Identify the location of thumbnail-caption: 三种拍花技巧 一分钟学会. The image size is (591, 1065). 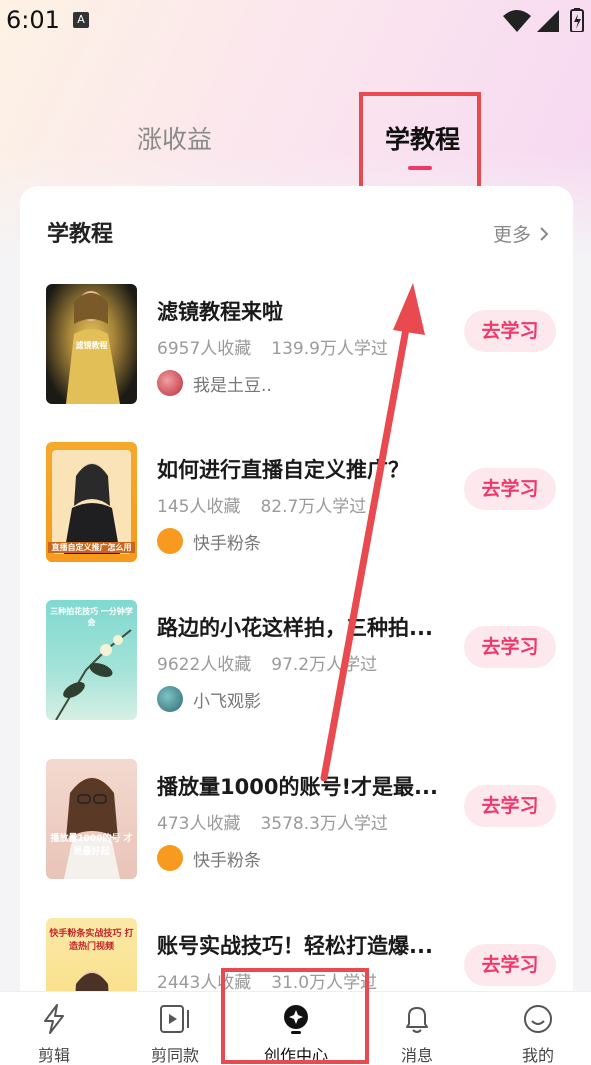
(91, 617).